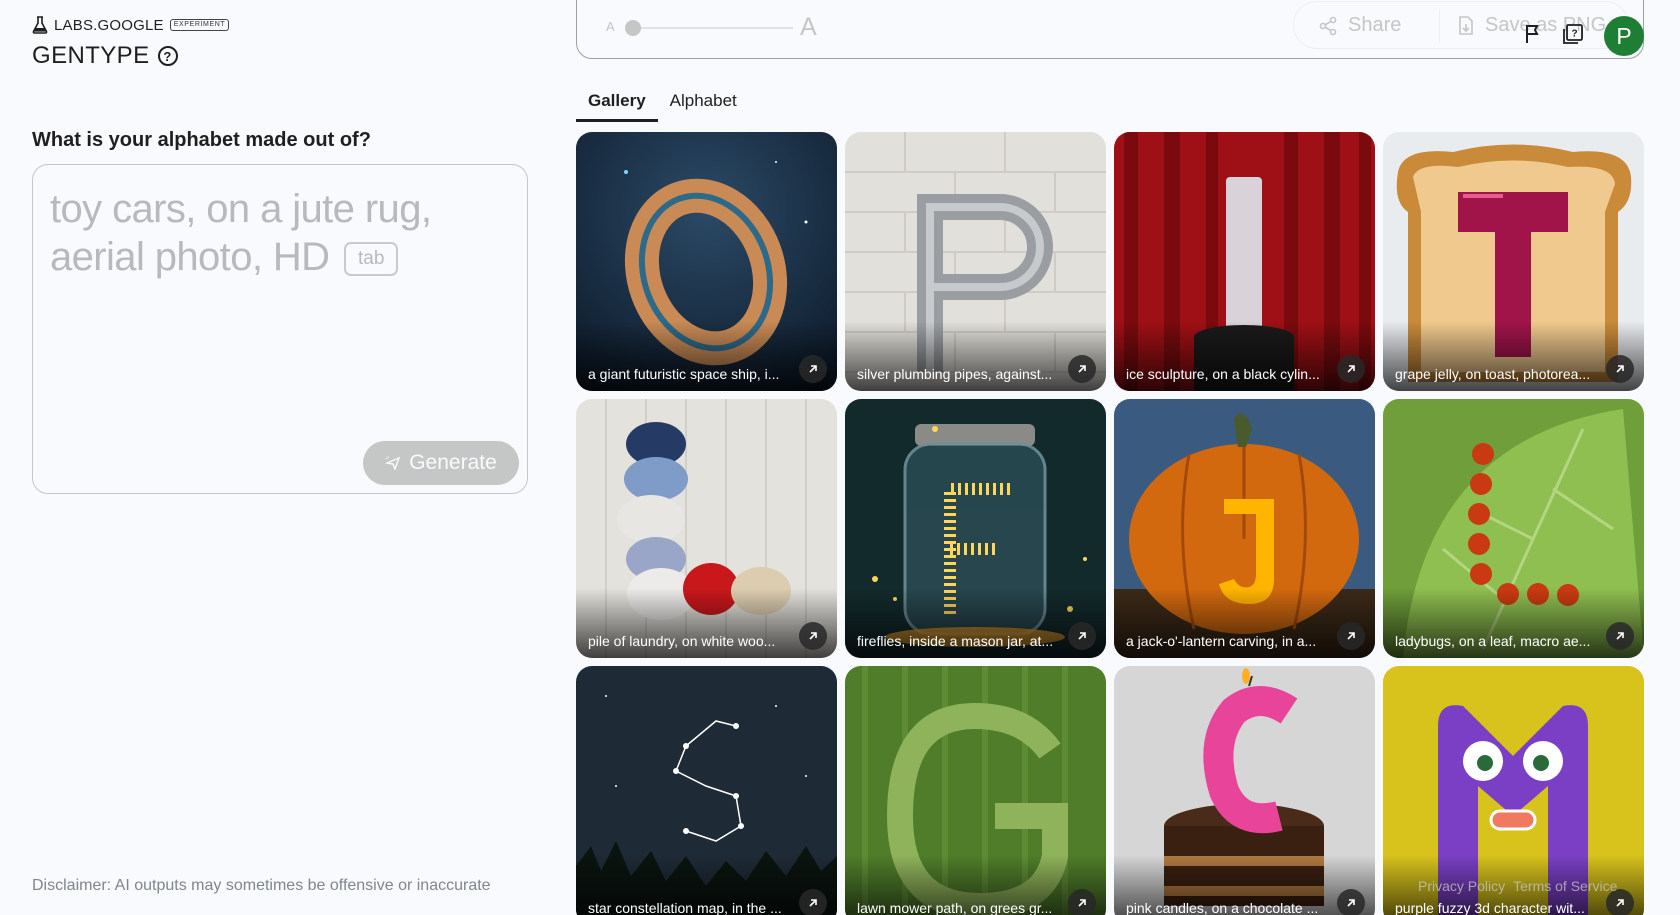 The image size is (1680, 915). I want to click on flag-icon, so click(1533, 34).